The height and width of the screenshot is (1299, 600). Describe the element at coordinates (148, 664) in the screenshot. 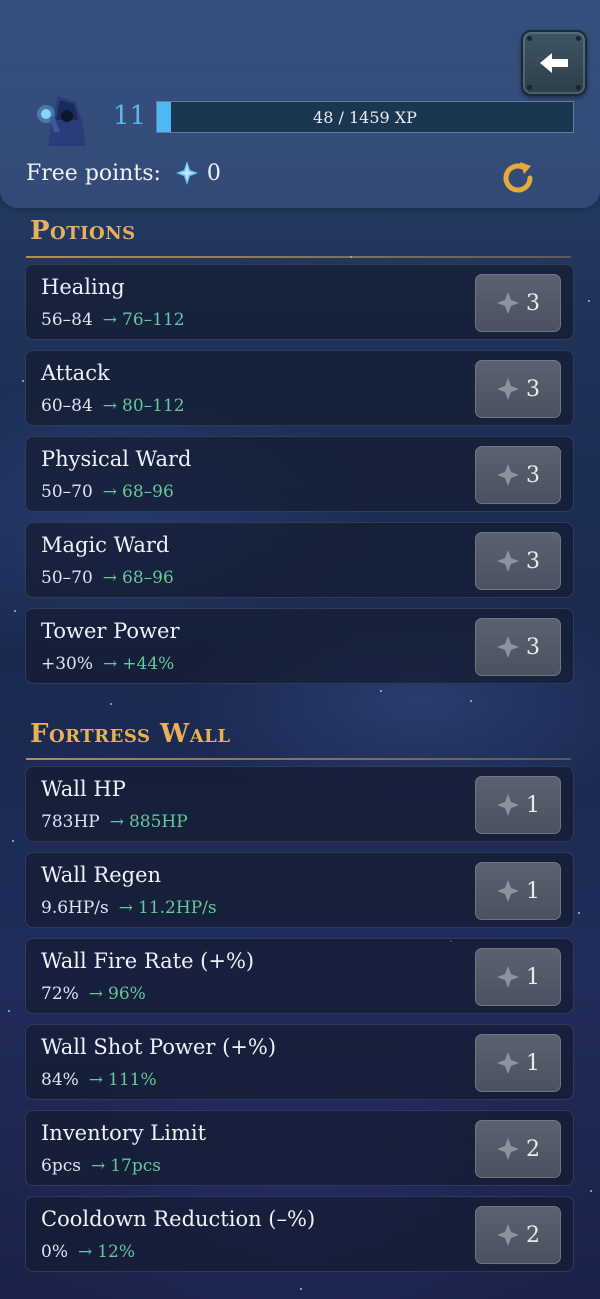

I see `next-value: +44%` at that location.